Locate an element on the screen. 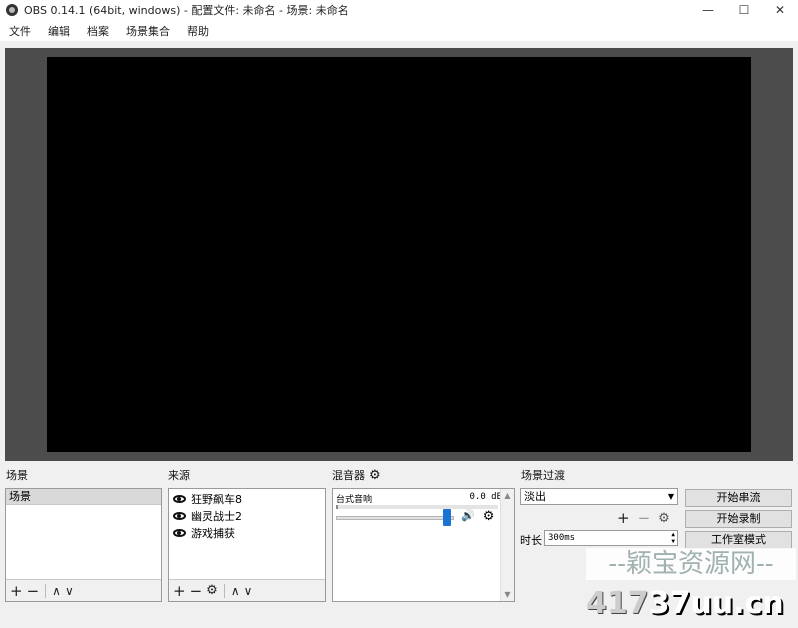 The image size is (798, 628). mixer-gear-icon: ⚙ is located at coordinates (375, 475).